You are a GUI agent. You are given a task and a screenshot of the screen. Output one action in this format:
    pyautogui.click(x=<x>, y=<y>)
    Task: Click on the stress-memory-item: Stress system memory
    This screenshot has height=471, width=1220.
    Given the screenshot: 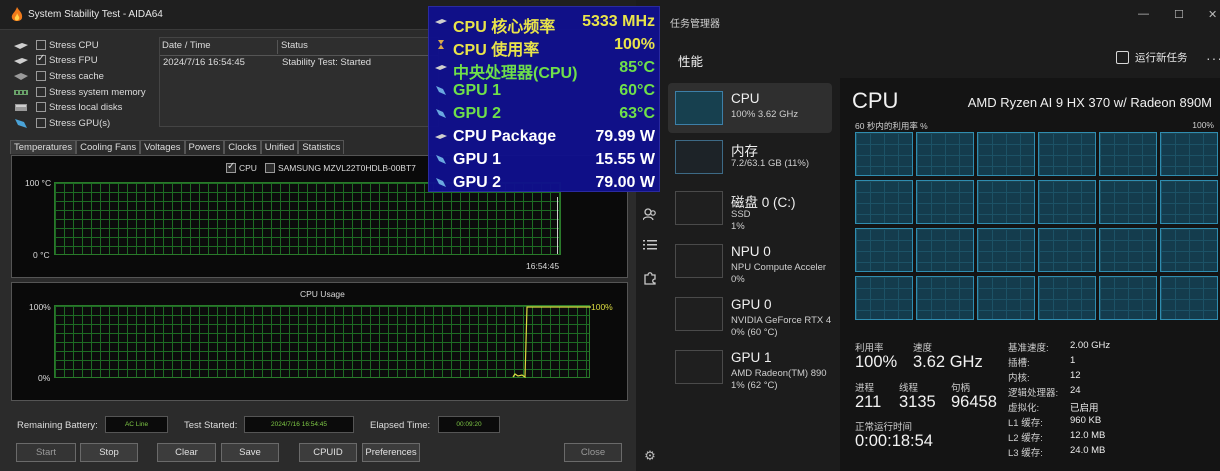 What is the action you would take?
    pyautogui.click(x=80, y=92)
    